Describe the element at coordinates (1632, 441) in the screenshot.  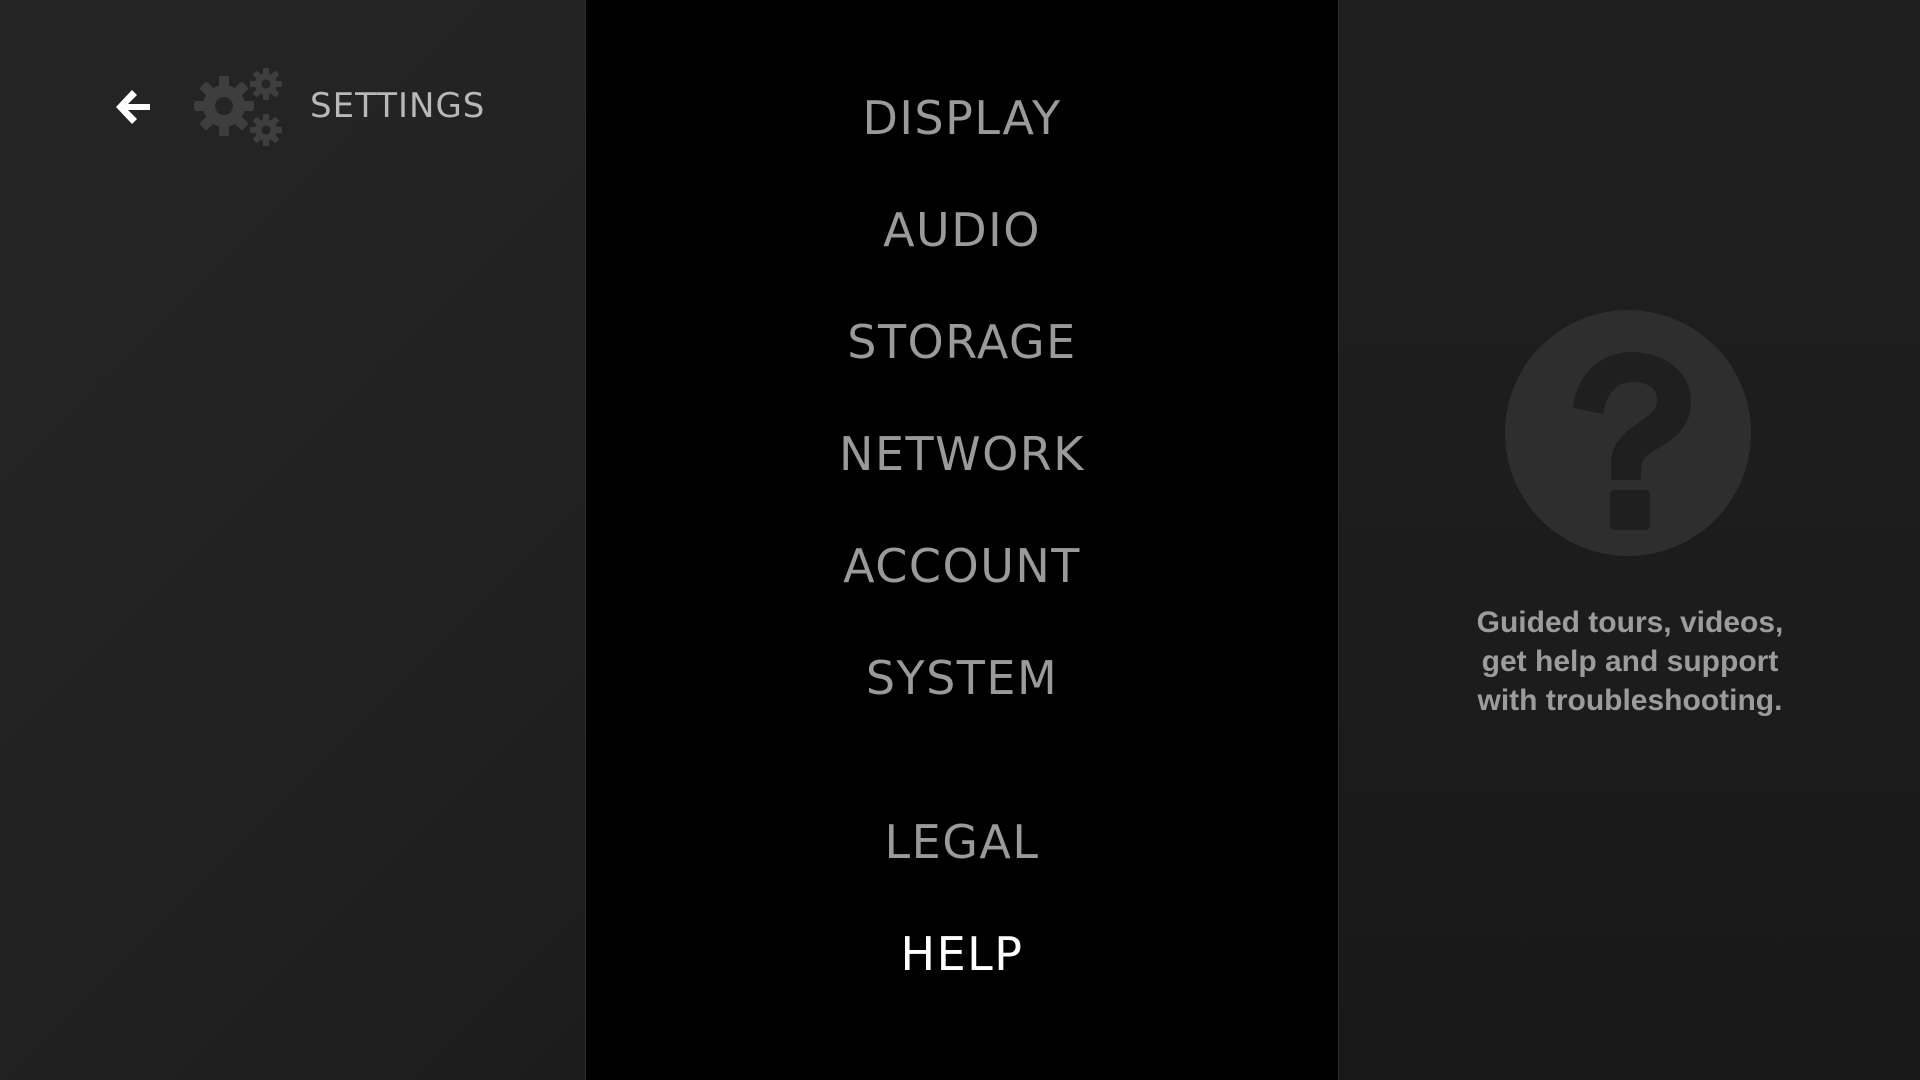
I see `question-mark-icon` at that location.